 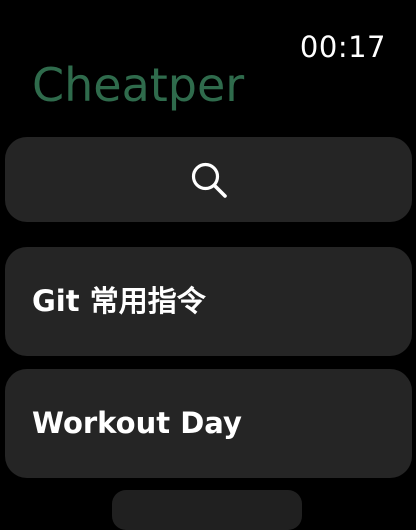 What do you see at coordinates (137, 423) in the screenshot?
I see `list-item-label: Workout Day` at bounding box center [137, 423].